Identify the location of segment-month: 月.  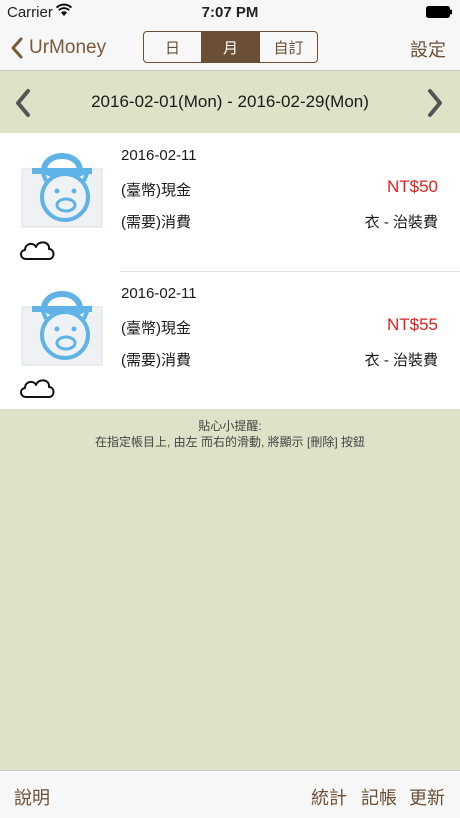
(230, 47).